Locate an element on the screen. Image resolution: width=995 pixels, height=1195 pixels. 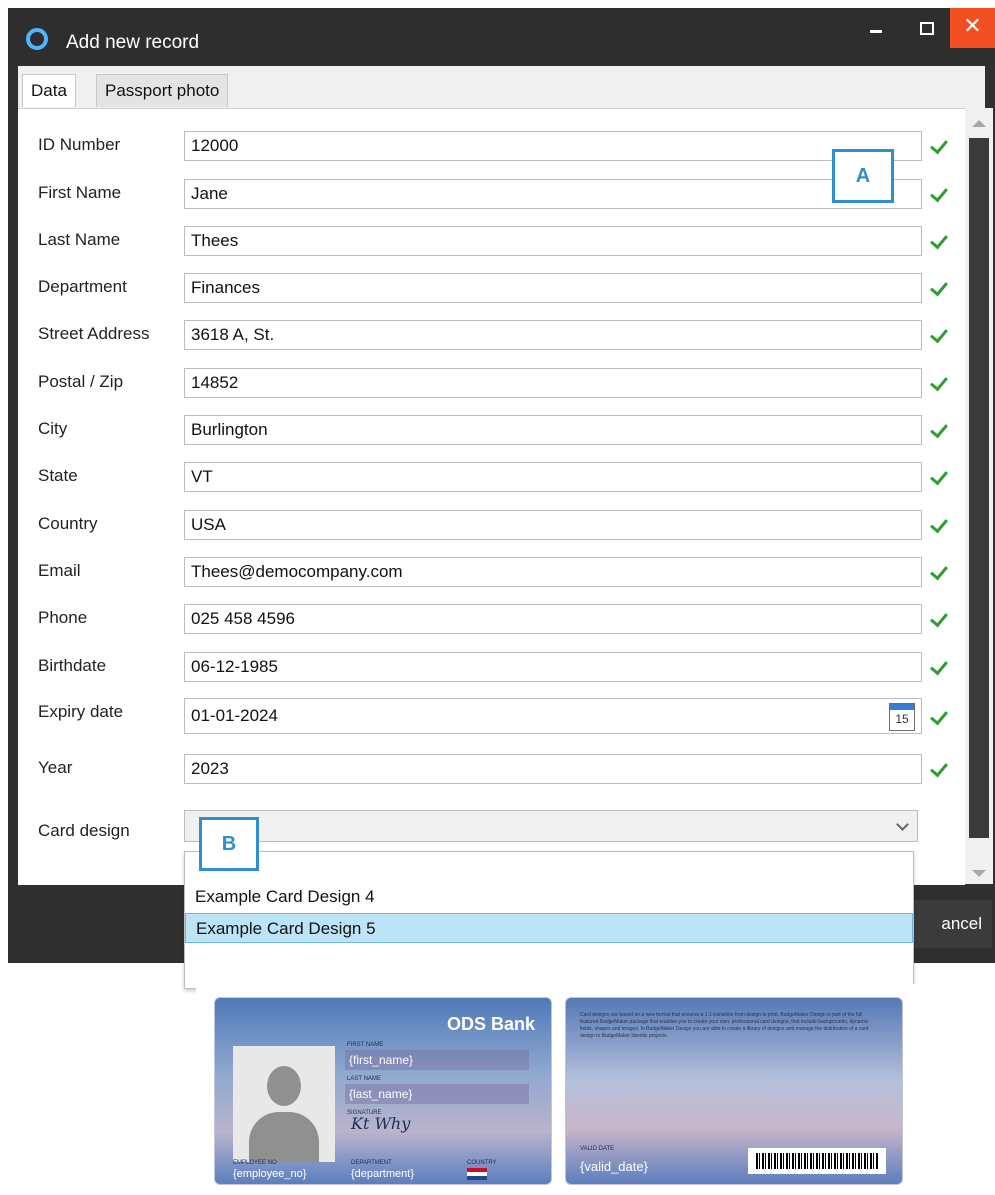
scroll-thumb is located at coordinates (979, 488).